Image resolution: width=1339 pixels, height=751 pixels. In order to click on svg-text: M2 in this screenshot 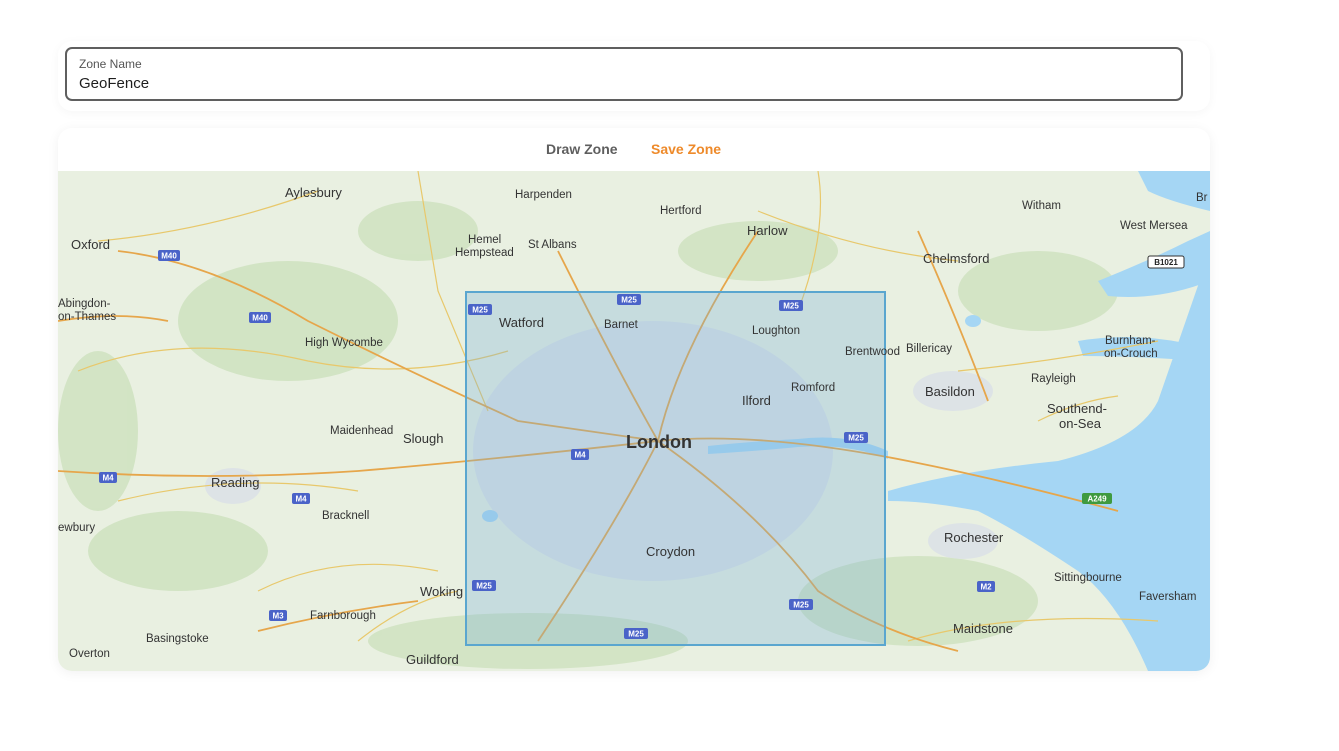, I will do `click(986, 587)`.